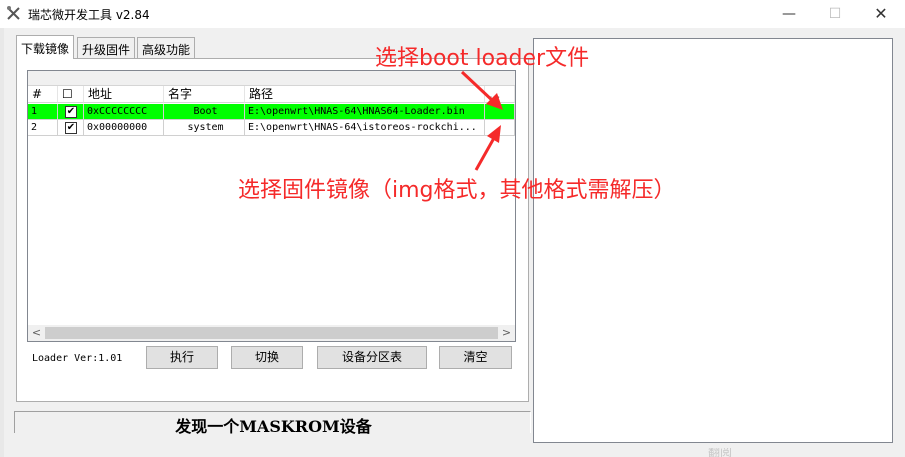 The image size is (905, 457). I want to click on loader-version-label: Loader Ver:1.01, so click(77, 358).